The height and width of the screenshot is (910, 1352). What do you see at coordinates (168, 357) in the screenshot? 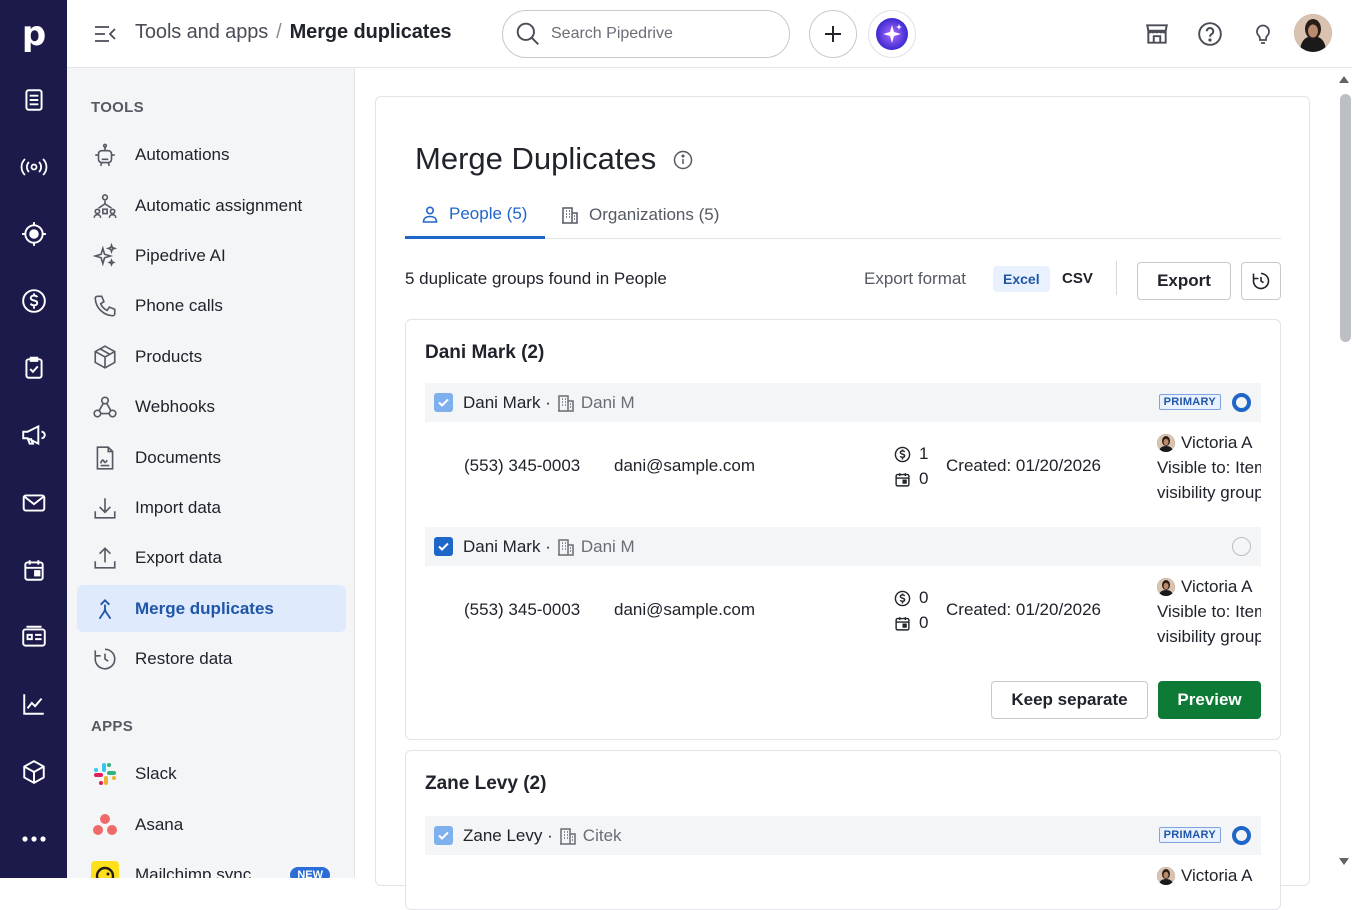
I see `sidebar-item-label: Products` at bounding box center [168, 357].